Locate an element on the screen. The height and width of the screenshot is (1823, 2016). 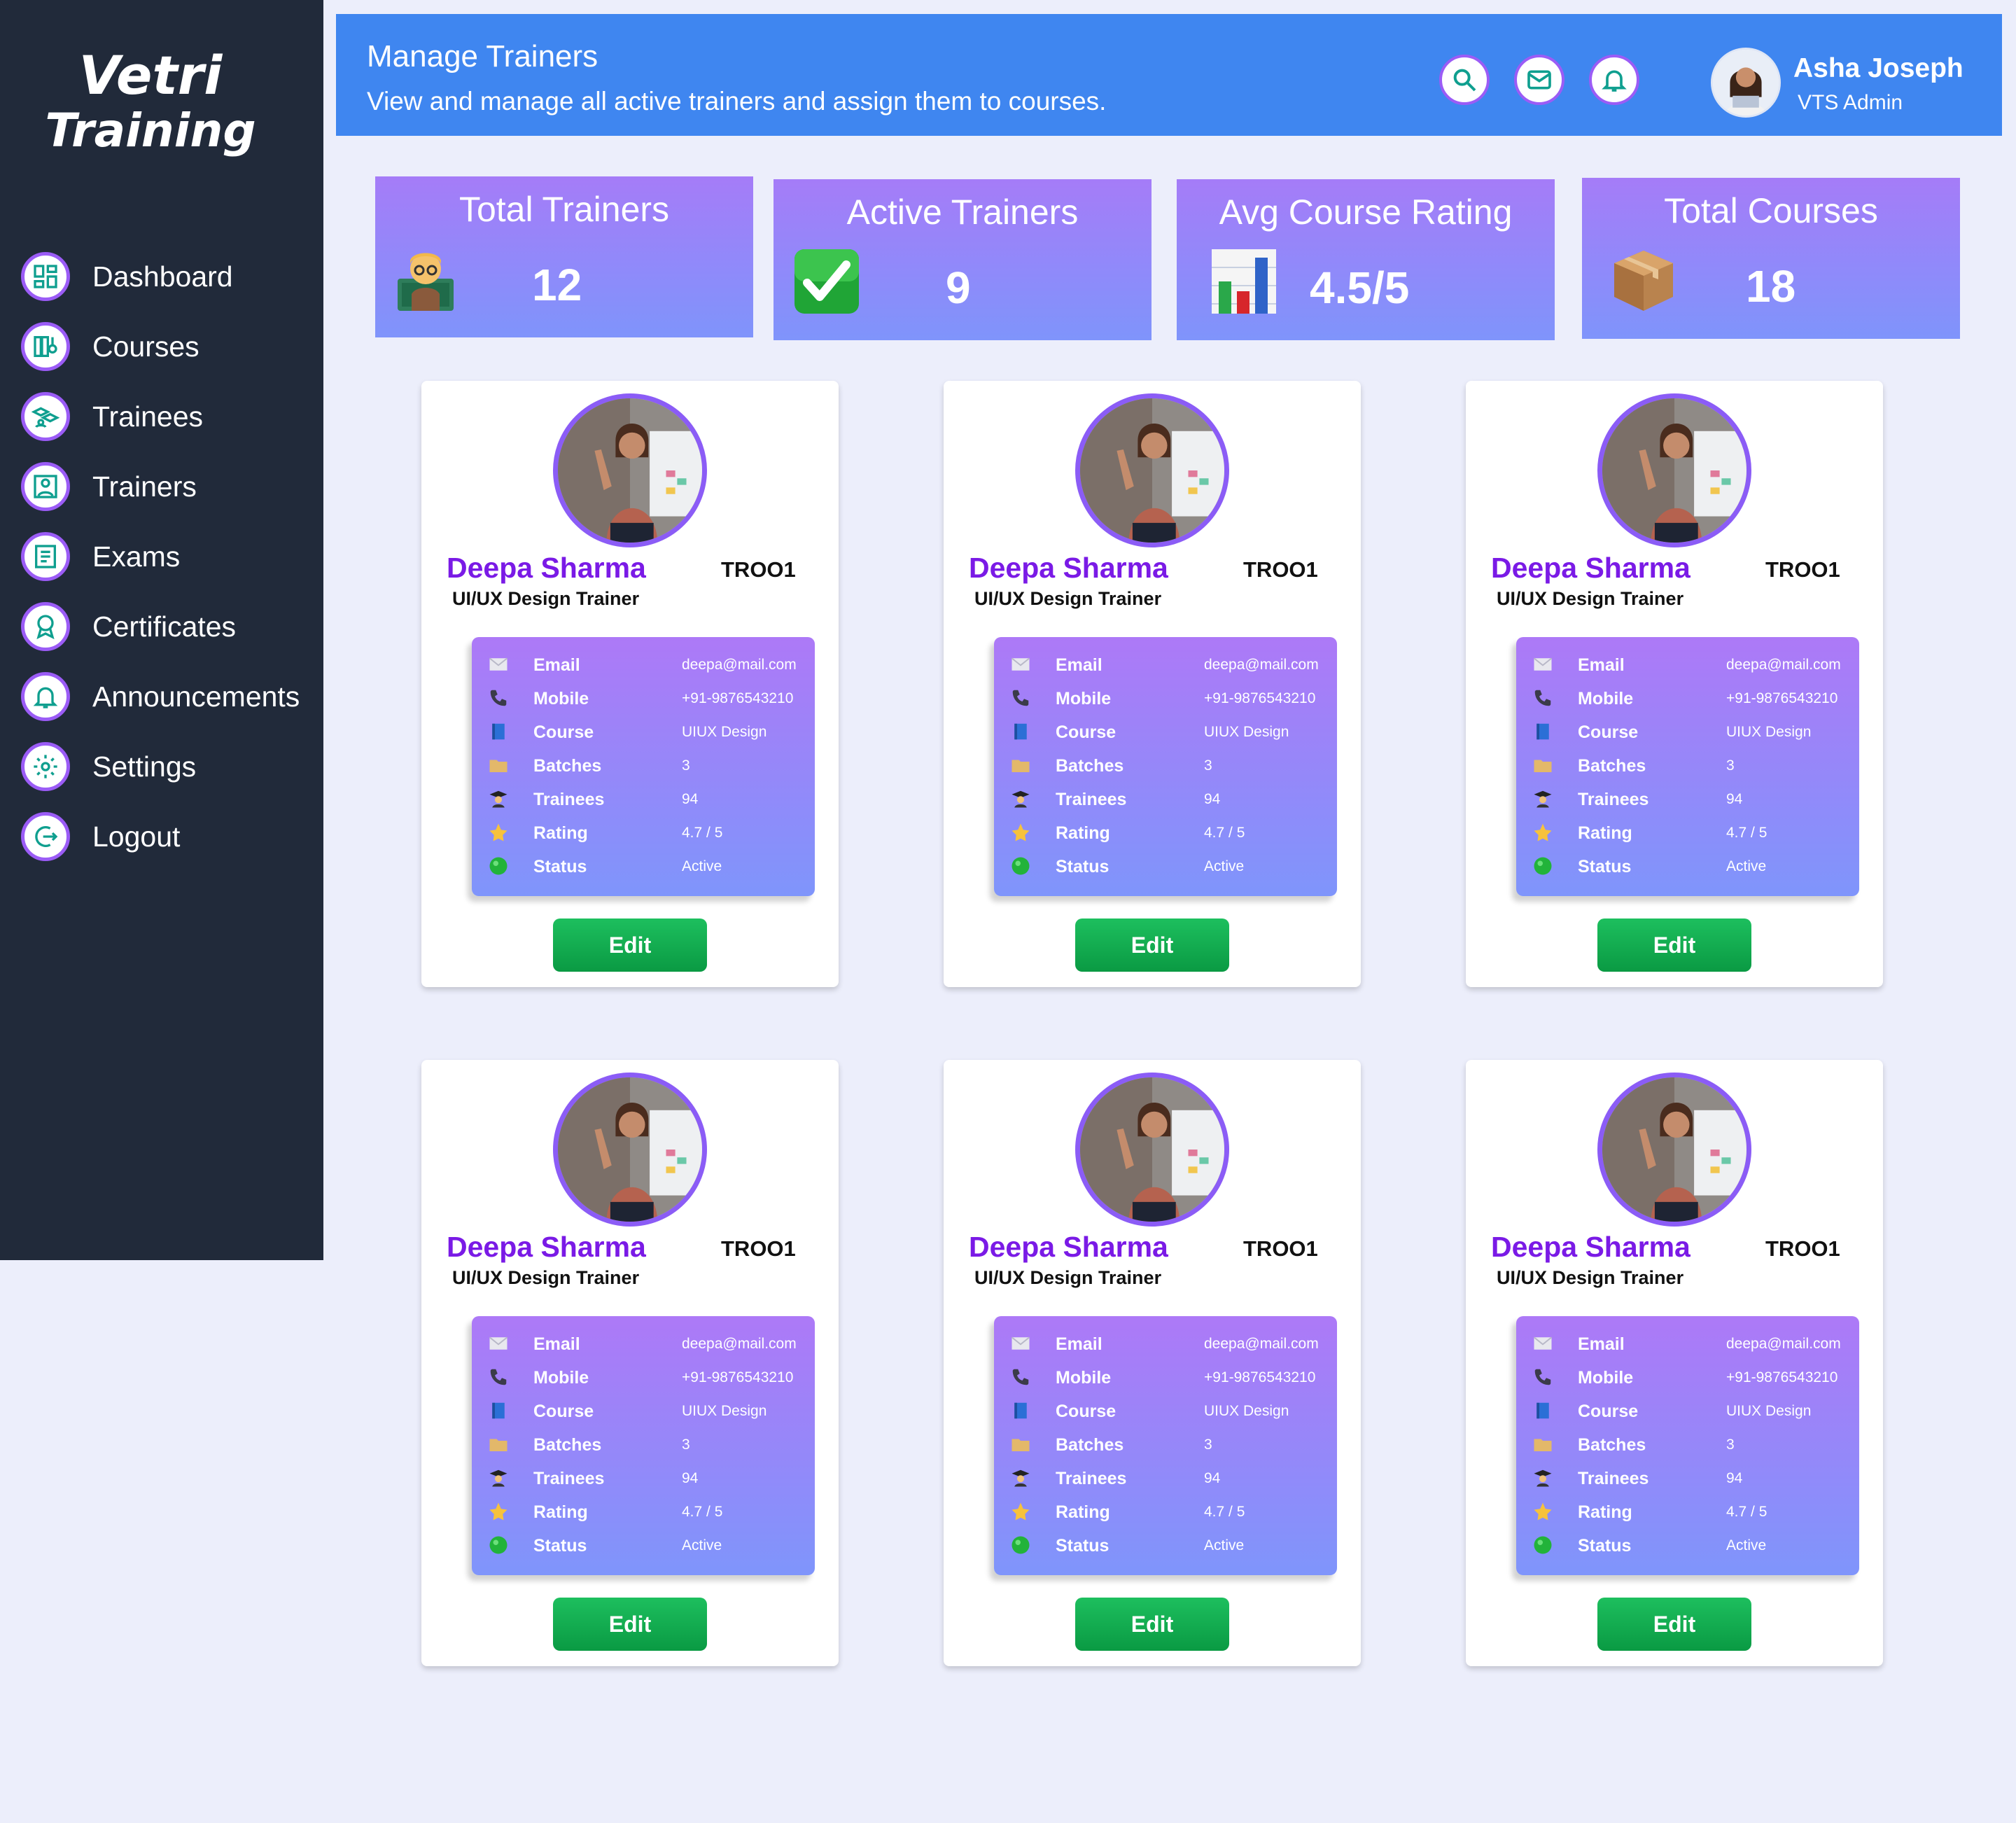
sidebar-item-courses: Courses is located at coordinates (160, 347).